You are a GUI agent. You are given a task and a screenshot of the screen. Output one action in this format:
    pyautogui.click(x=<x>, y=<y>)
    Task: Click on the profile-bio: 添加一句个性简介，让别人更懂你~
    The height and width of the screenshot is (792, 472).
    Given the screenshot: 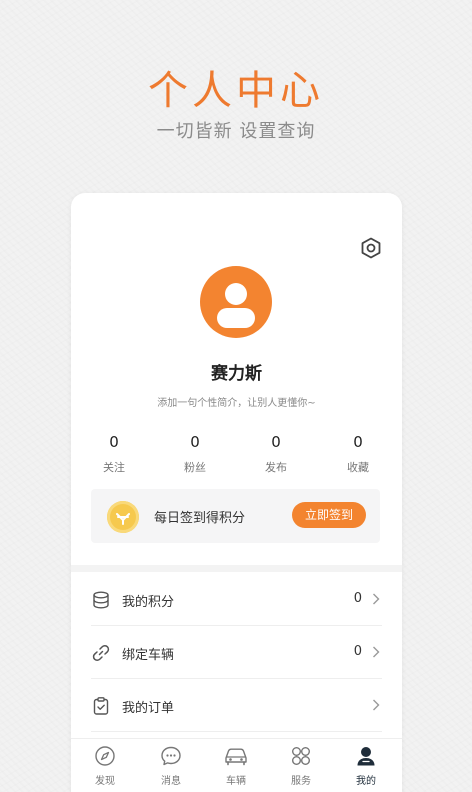 What is the action you would take?
    pyautogui.click(x=236, y=401)
    